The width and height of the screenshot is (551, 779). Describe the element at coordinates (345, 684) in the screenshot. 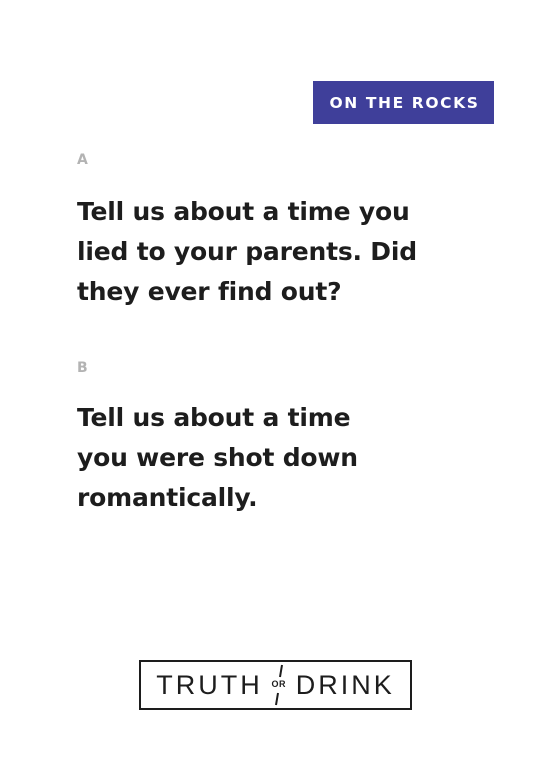

I see `logo-word-drink: DRINK` at that location.